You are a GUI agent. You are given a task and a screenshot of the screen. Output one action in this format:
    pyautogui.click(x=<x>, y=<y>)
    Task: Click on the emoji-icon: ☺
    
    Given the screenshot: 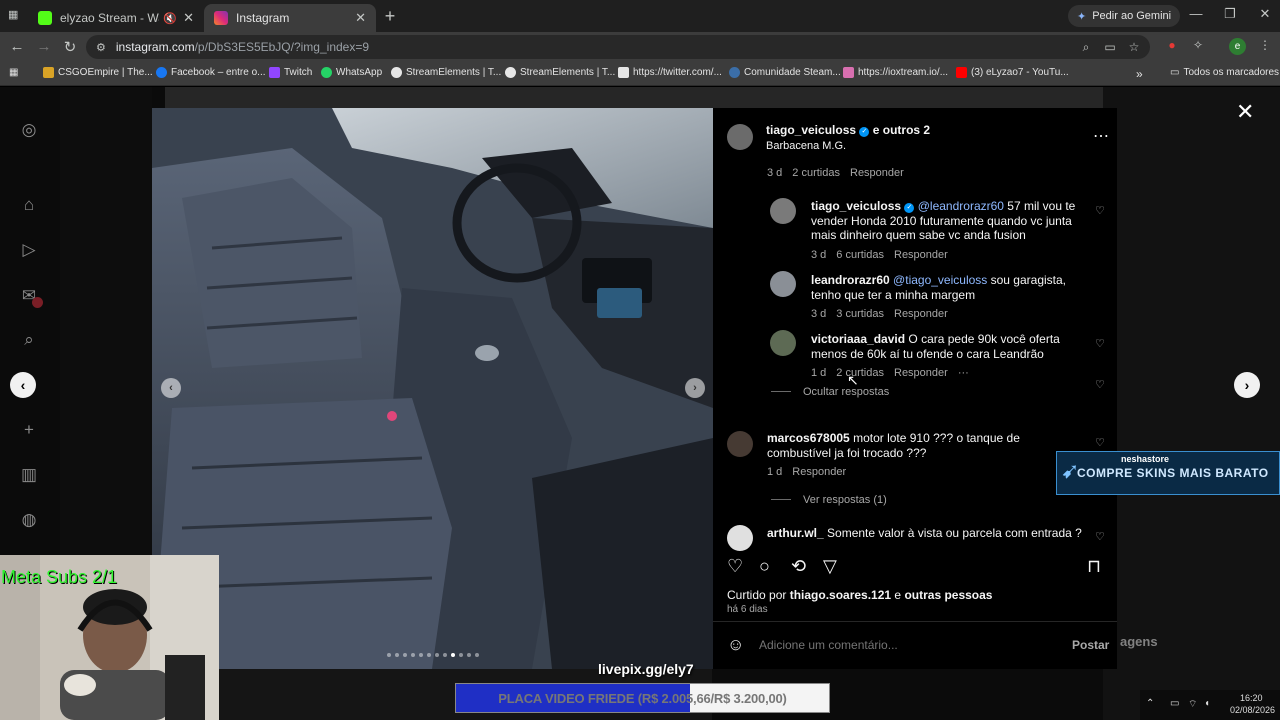 What is the action you would take?
    pyautogui.click(x=735, y=645)
    